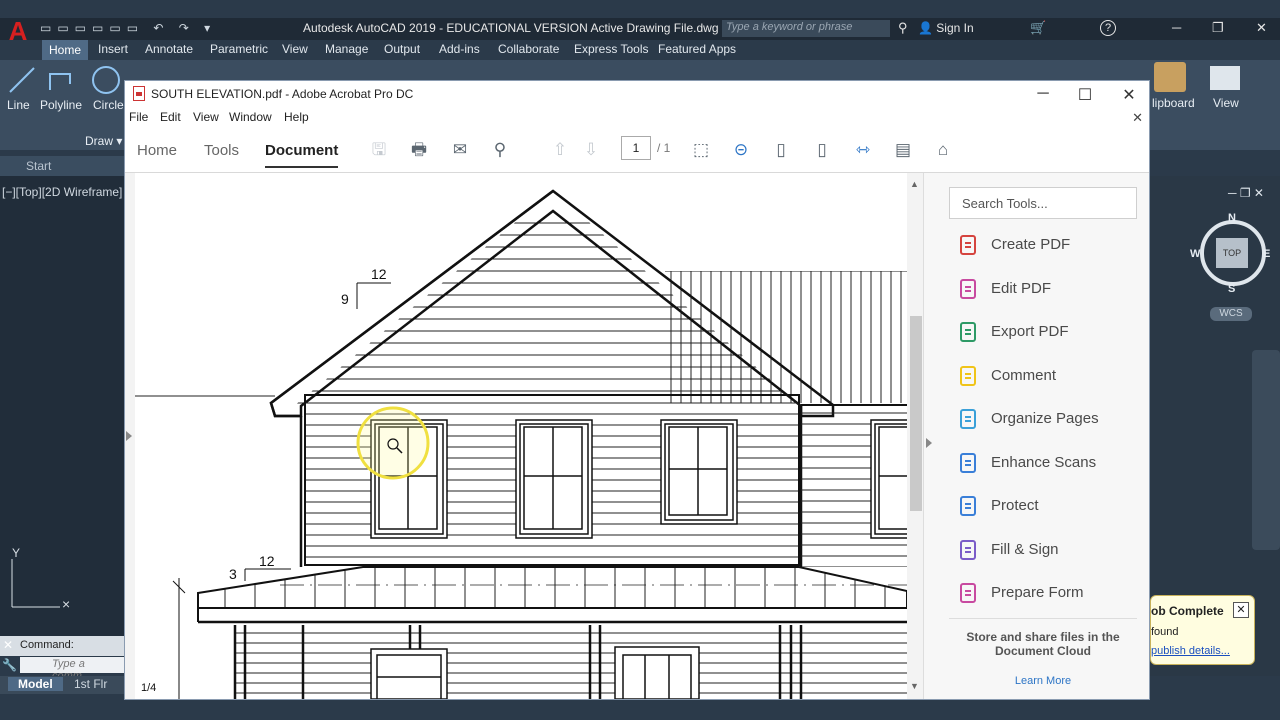 This screenshot has height=720, width=1280. What do you see at coordinates (419, 150) in the screenshot?
I see `print-icon: 🖶` at bounding box center [419, 150].